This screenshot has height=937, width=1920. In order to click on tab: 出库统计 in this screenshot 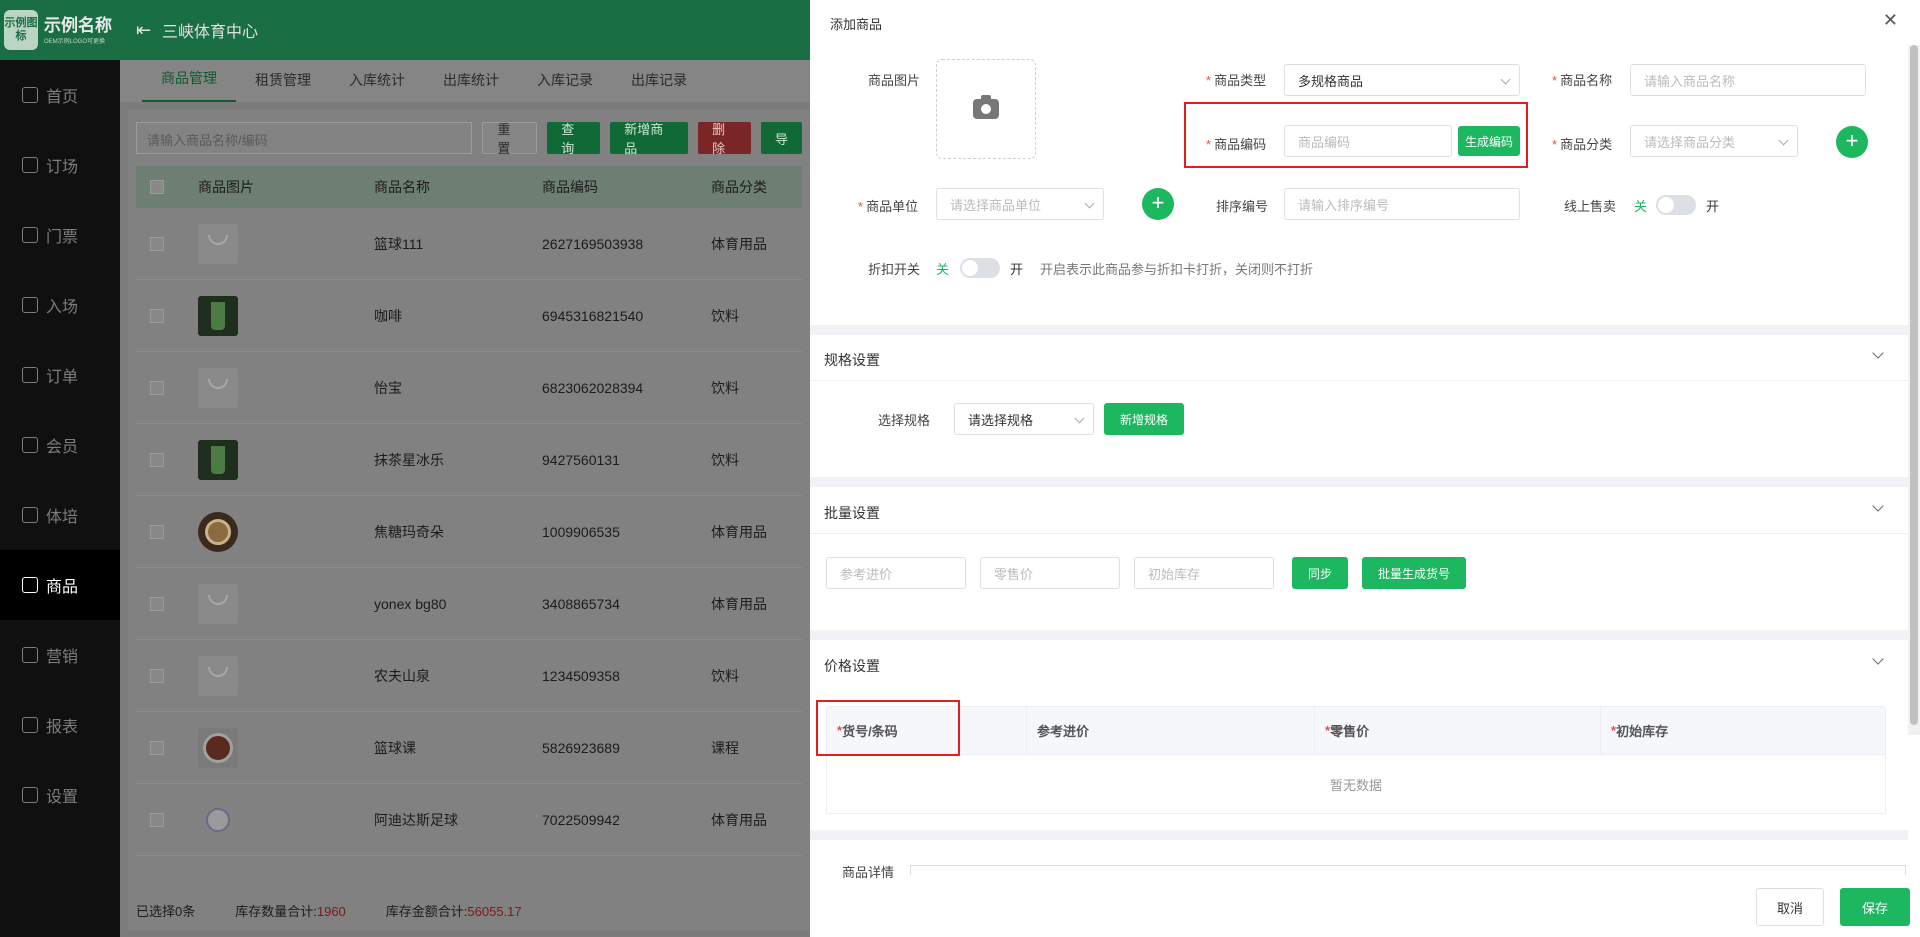, I will do `click(471, 86)`.